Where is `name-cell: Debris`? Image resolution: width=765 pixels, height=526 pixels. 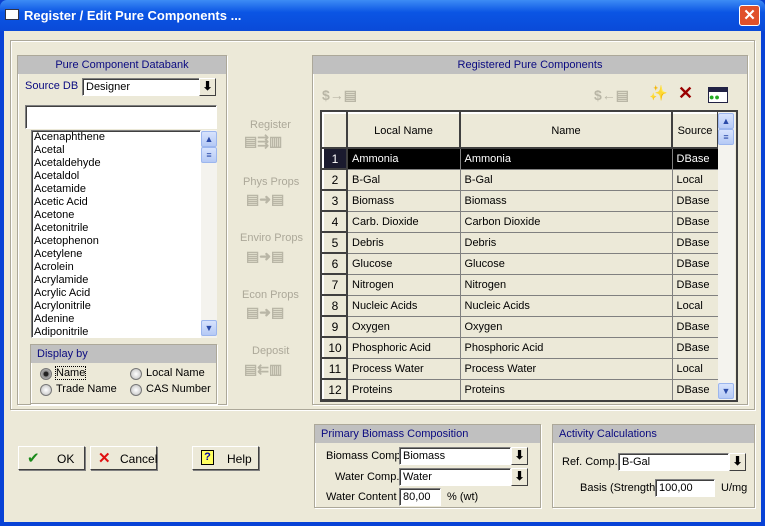
name-cell: Debris is located at coordinates (566, 242).